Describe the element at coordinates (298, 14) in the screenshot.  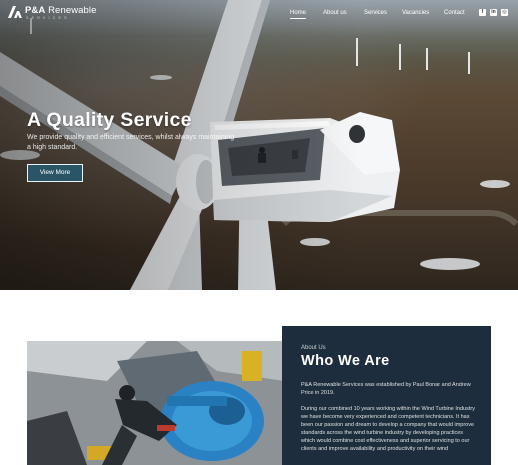
I see `nav-item-home: Home` at that location.